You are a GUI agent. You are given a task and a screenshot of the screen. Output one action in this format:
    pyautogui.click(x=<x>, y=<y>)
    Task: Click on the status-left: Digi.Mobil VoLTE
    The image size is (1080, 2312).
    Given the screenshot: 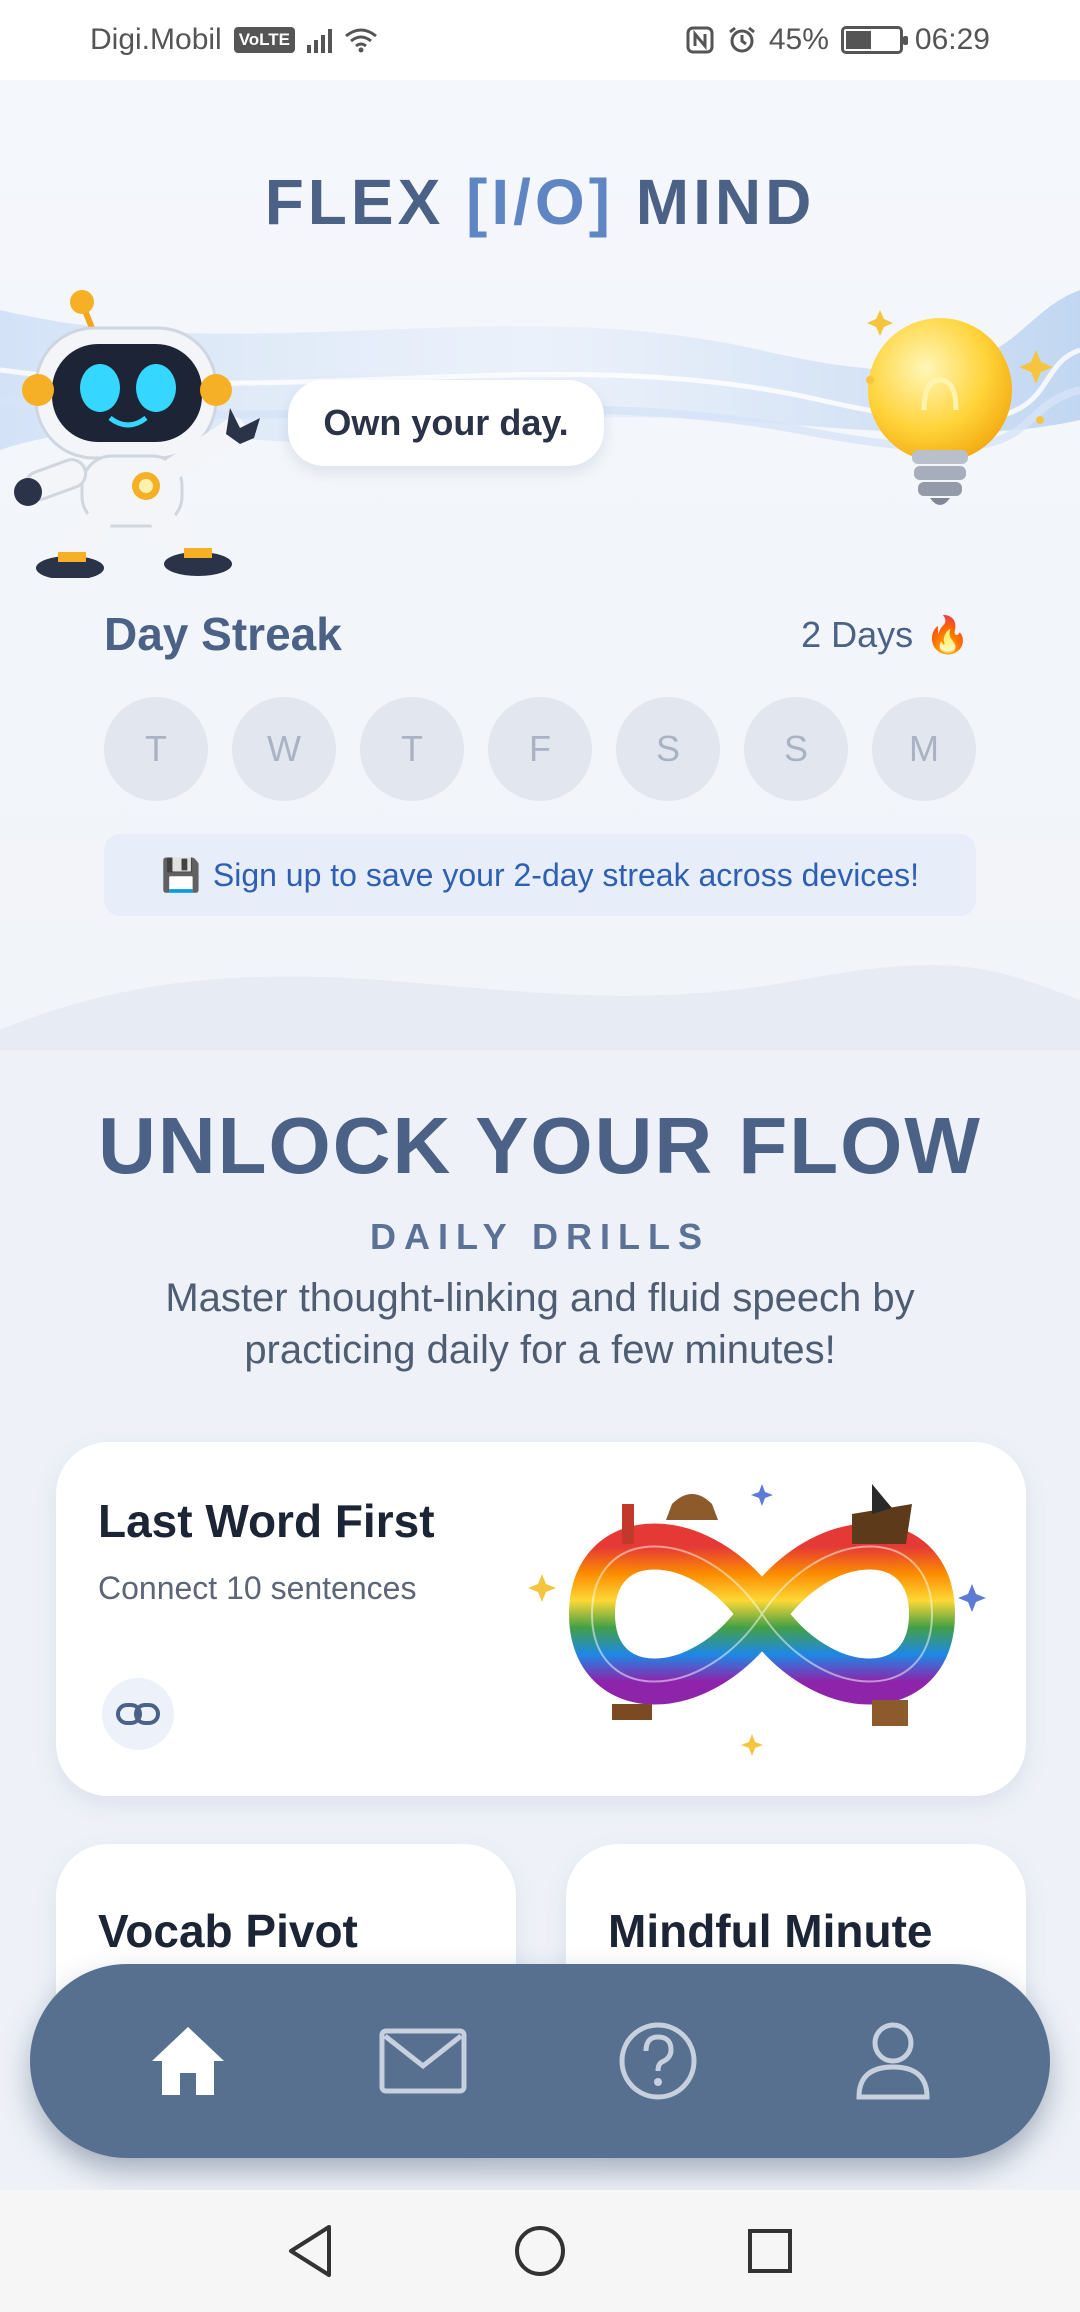 What is the action you would take?
    pyautogui.click(x=234, y=40)
    